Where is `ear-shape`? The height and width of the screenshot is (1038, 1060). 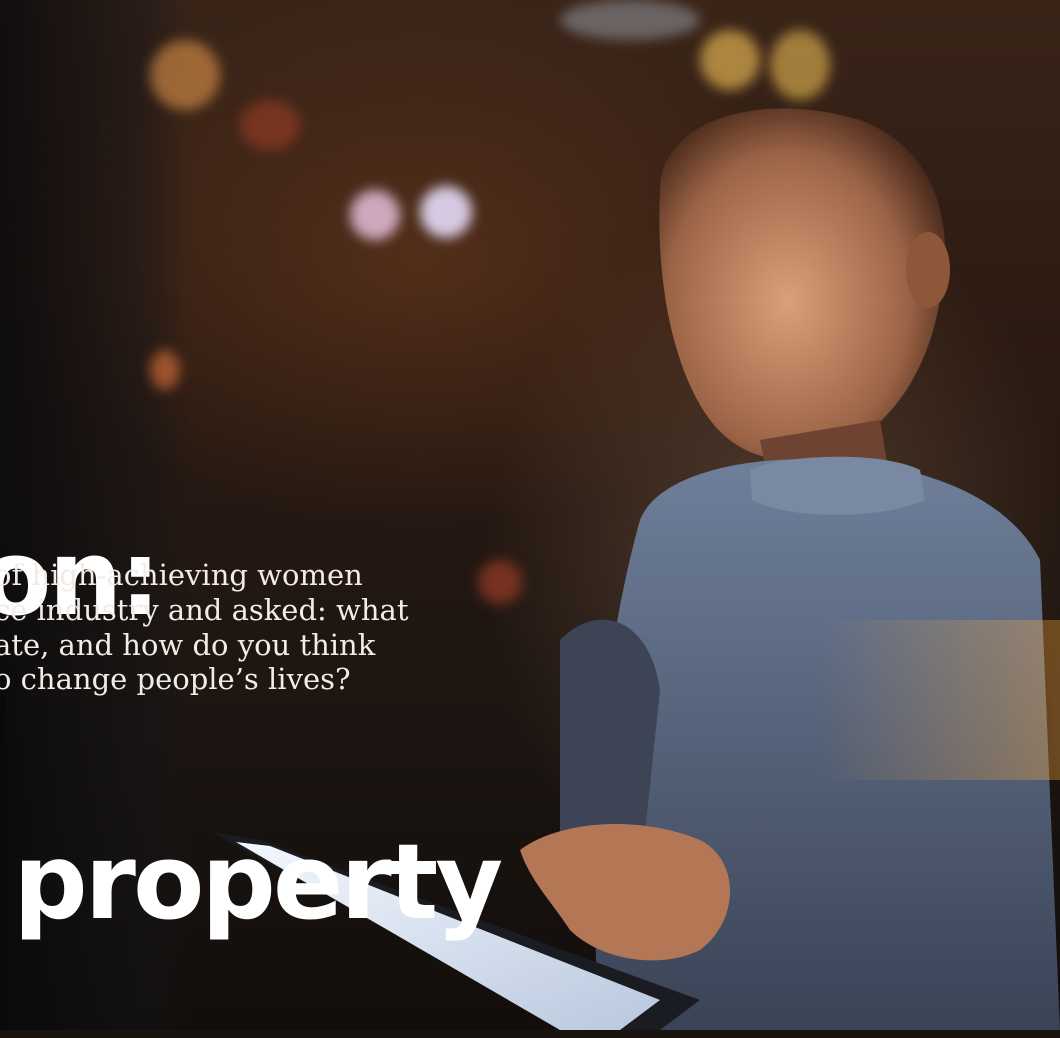
ear-shape is located at coordinates (928, 270).